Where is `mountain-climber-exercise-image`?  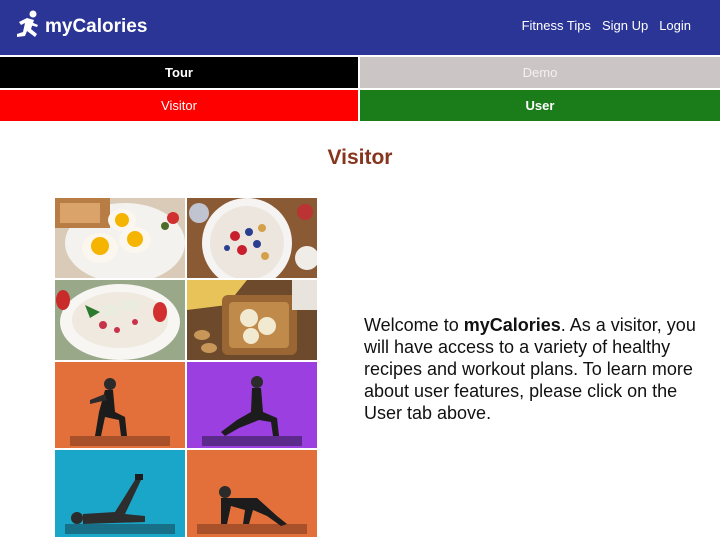
mountain-climber-exercise-image is located at coordinates (252, 493).